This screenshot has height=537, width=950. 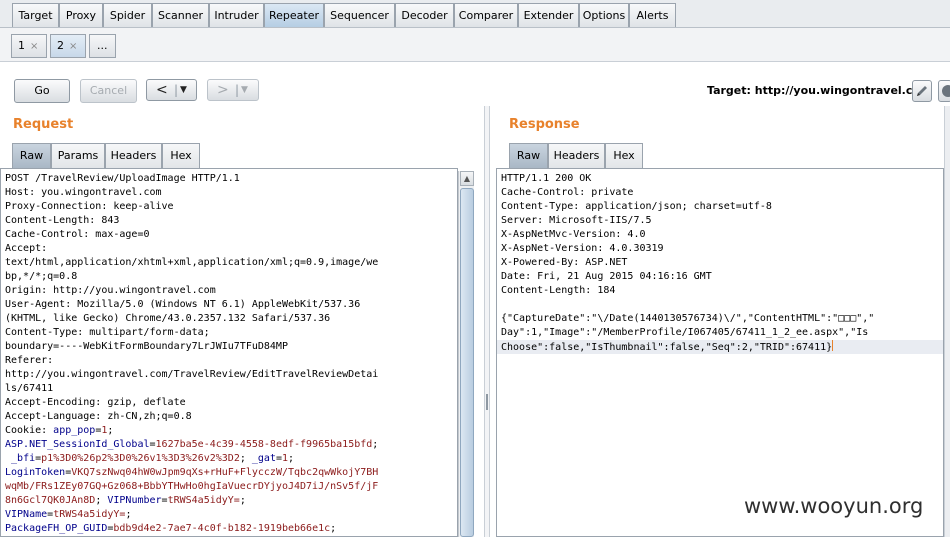 I want to click on right-edge-panel, so click(x=947, y=321).